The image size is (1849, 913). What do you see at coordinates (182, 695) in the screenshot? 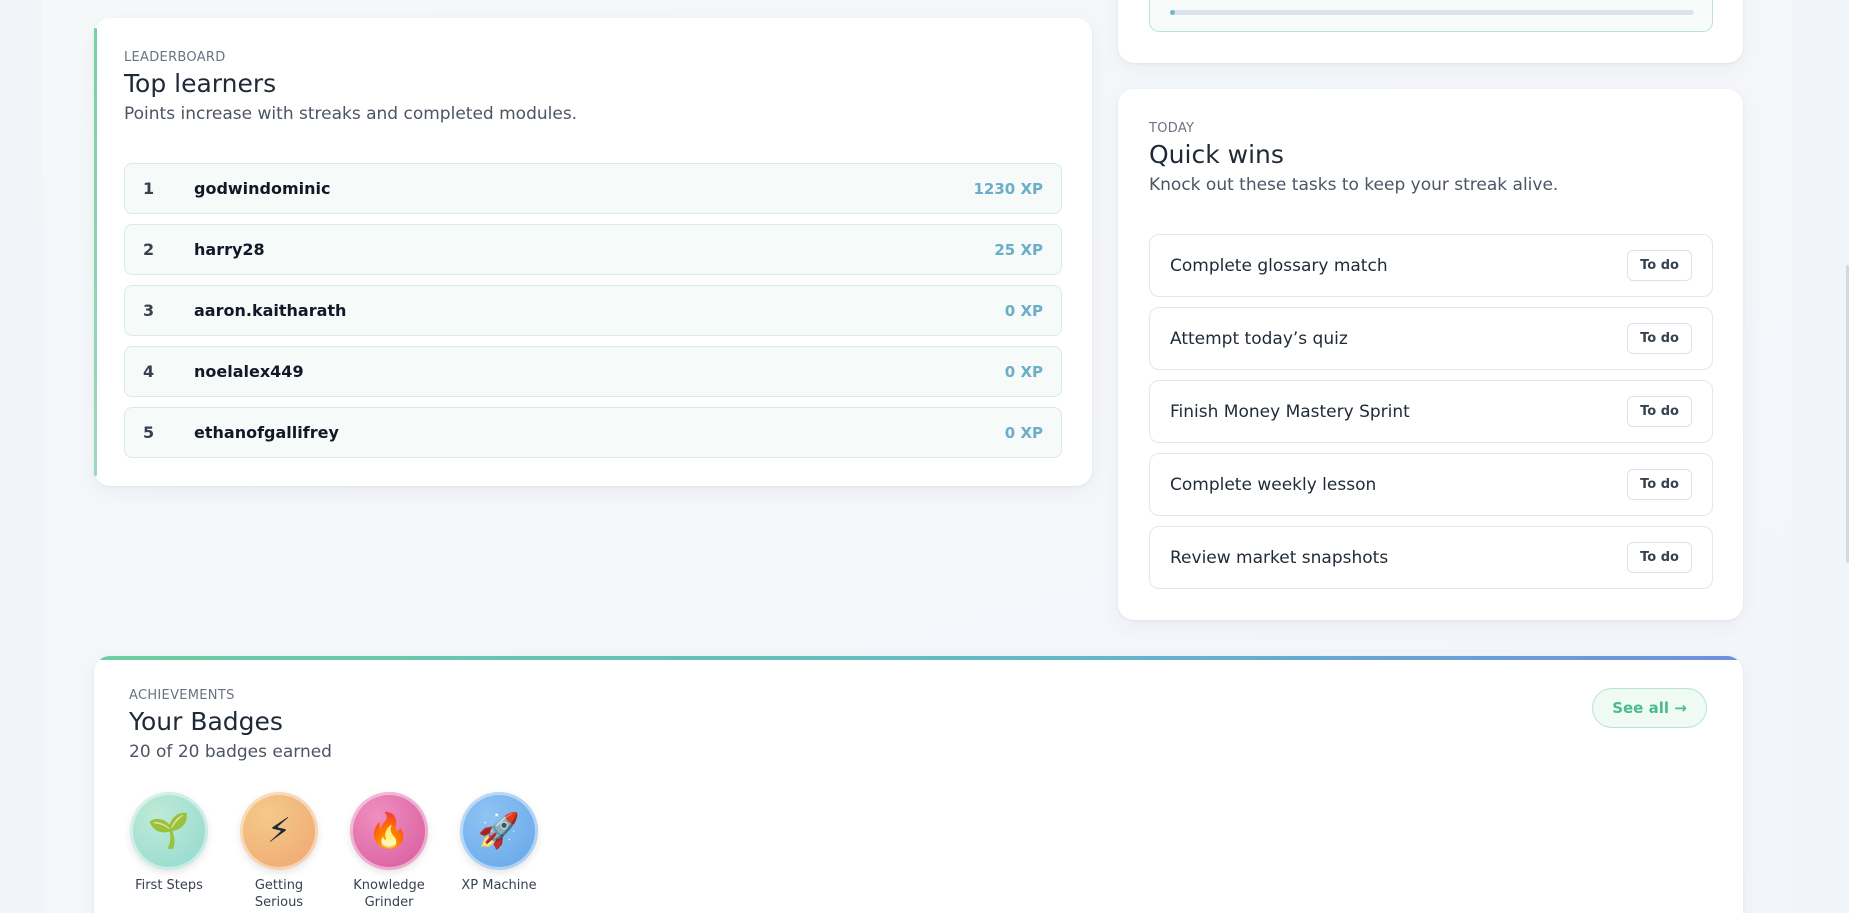
I see `badges-eyebrow: ACHIEVEMENTS` at bounding box center [182, 695].